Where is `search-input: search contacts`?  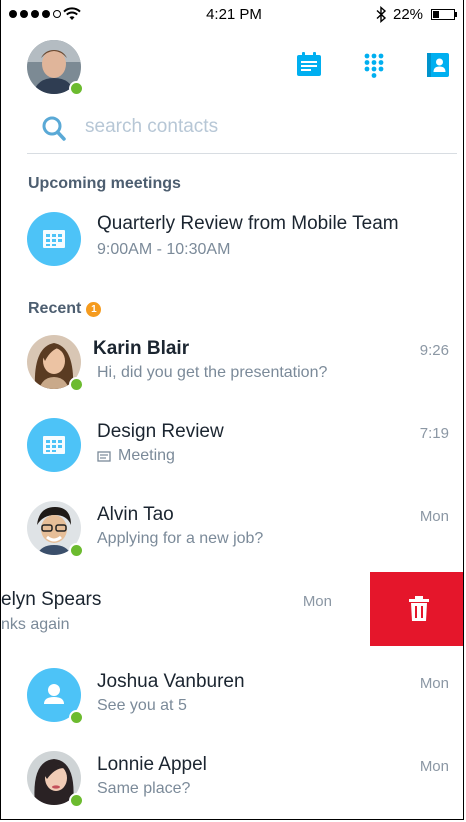
search-input: search contacts is located at coordinates (151, 127).